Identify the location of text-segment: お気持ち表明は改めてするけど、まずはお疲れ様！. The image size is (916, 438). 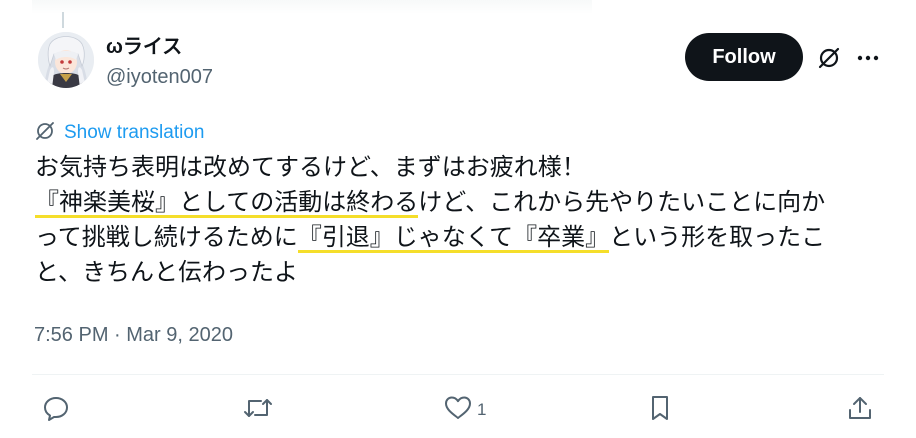
(310, 167).